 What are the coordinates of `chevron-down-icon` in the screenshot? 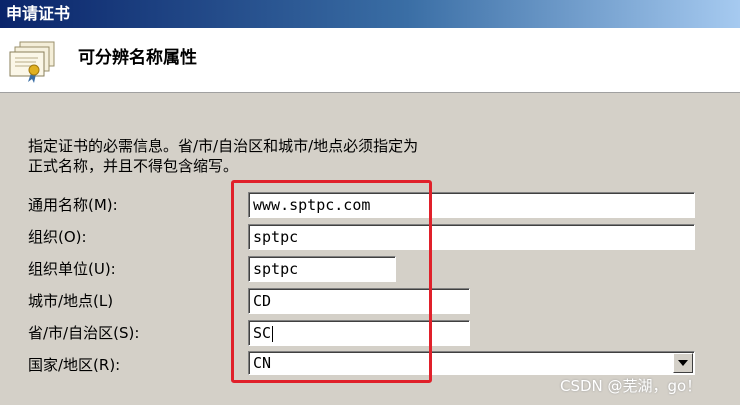 It's located at (683, 363).